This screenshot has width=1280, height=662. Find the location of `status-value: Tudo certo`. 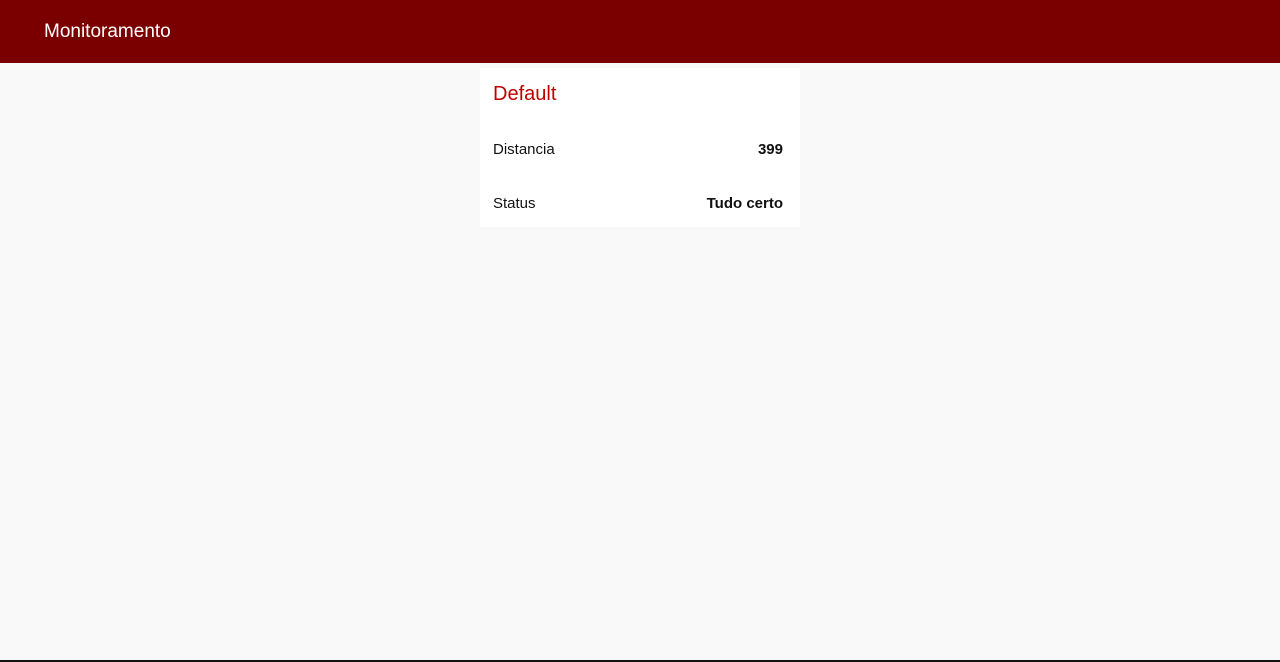

status-value: Tudo certo is located at coordinates (744, 203).